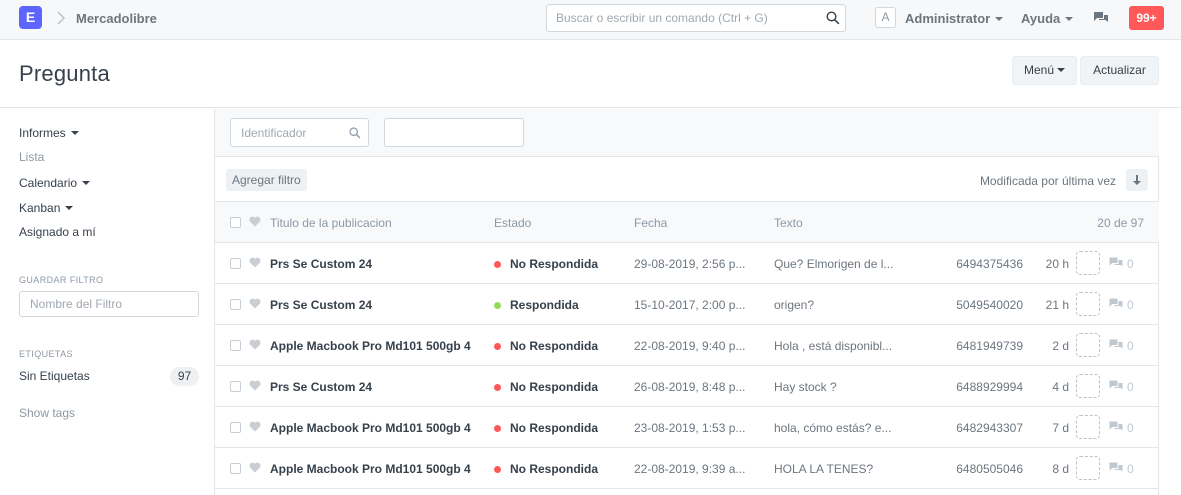  I want to click on add-filter-button: Agregar filtro, so click(266, 180).